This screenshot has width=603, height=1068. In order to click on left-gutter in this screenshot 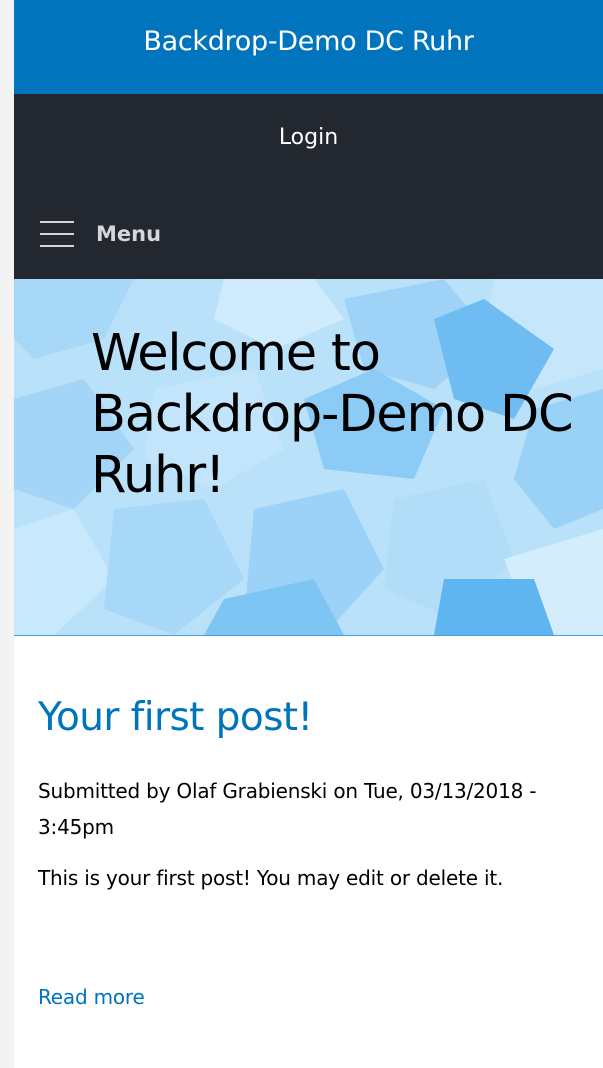, I will do `click(7, 534)`.